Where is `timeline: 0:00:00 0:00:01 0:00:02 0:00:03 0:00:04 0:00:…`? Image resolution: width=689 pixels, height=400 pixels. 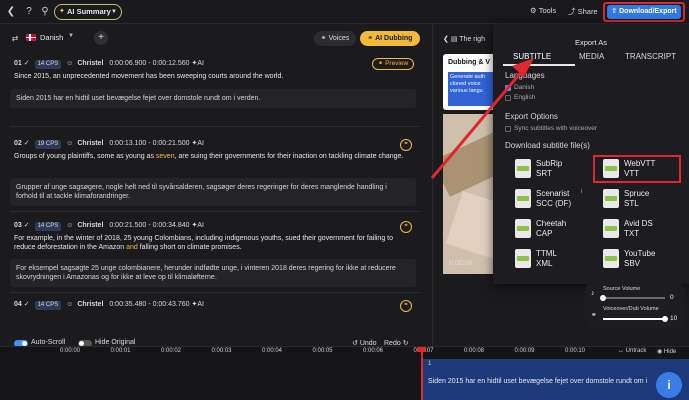 timeline: 0:00:00 0:00:01 0:00:02 0:00:03 0:00:04 0:00:… is located at coordinates (344, 373).